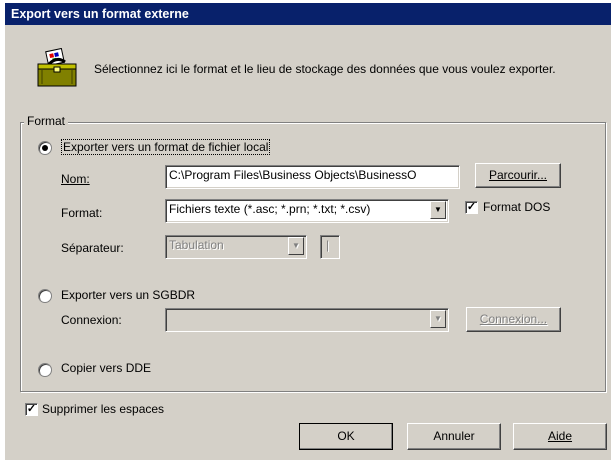 Image resolution: width=614 pixels, height=462 pixels. I want to click on dde-radio-label: Copier vers DDE, so click(106, 368).